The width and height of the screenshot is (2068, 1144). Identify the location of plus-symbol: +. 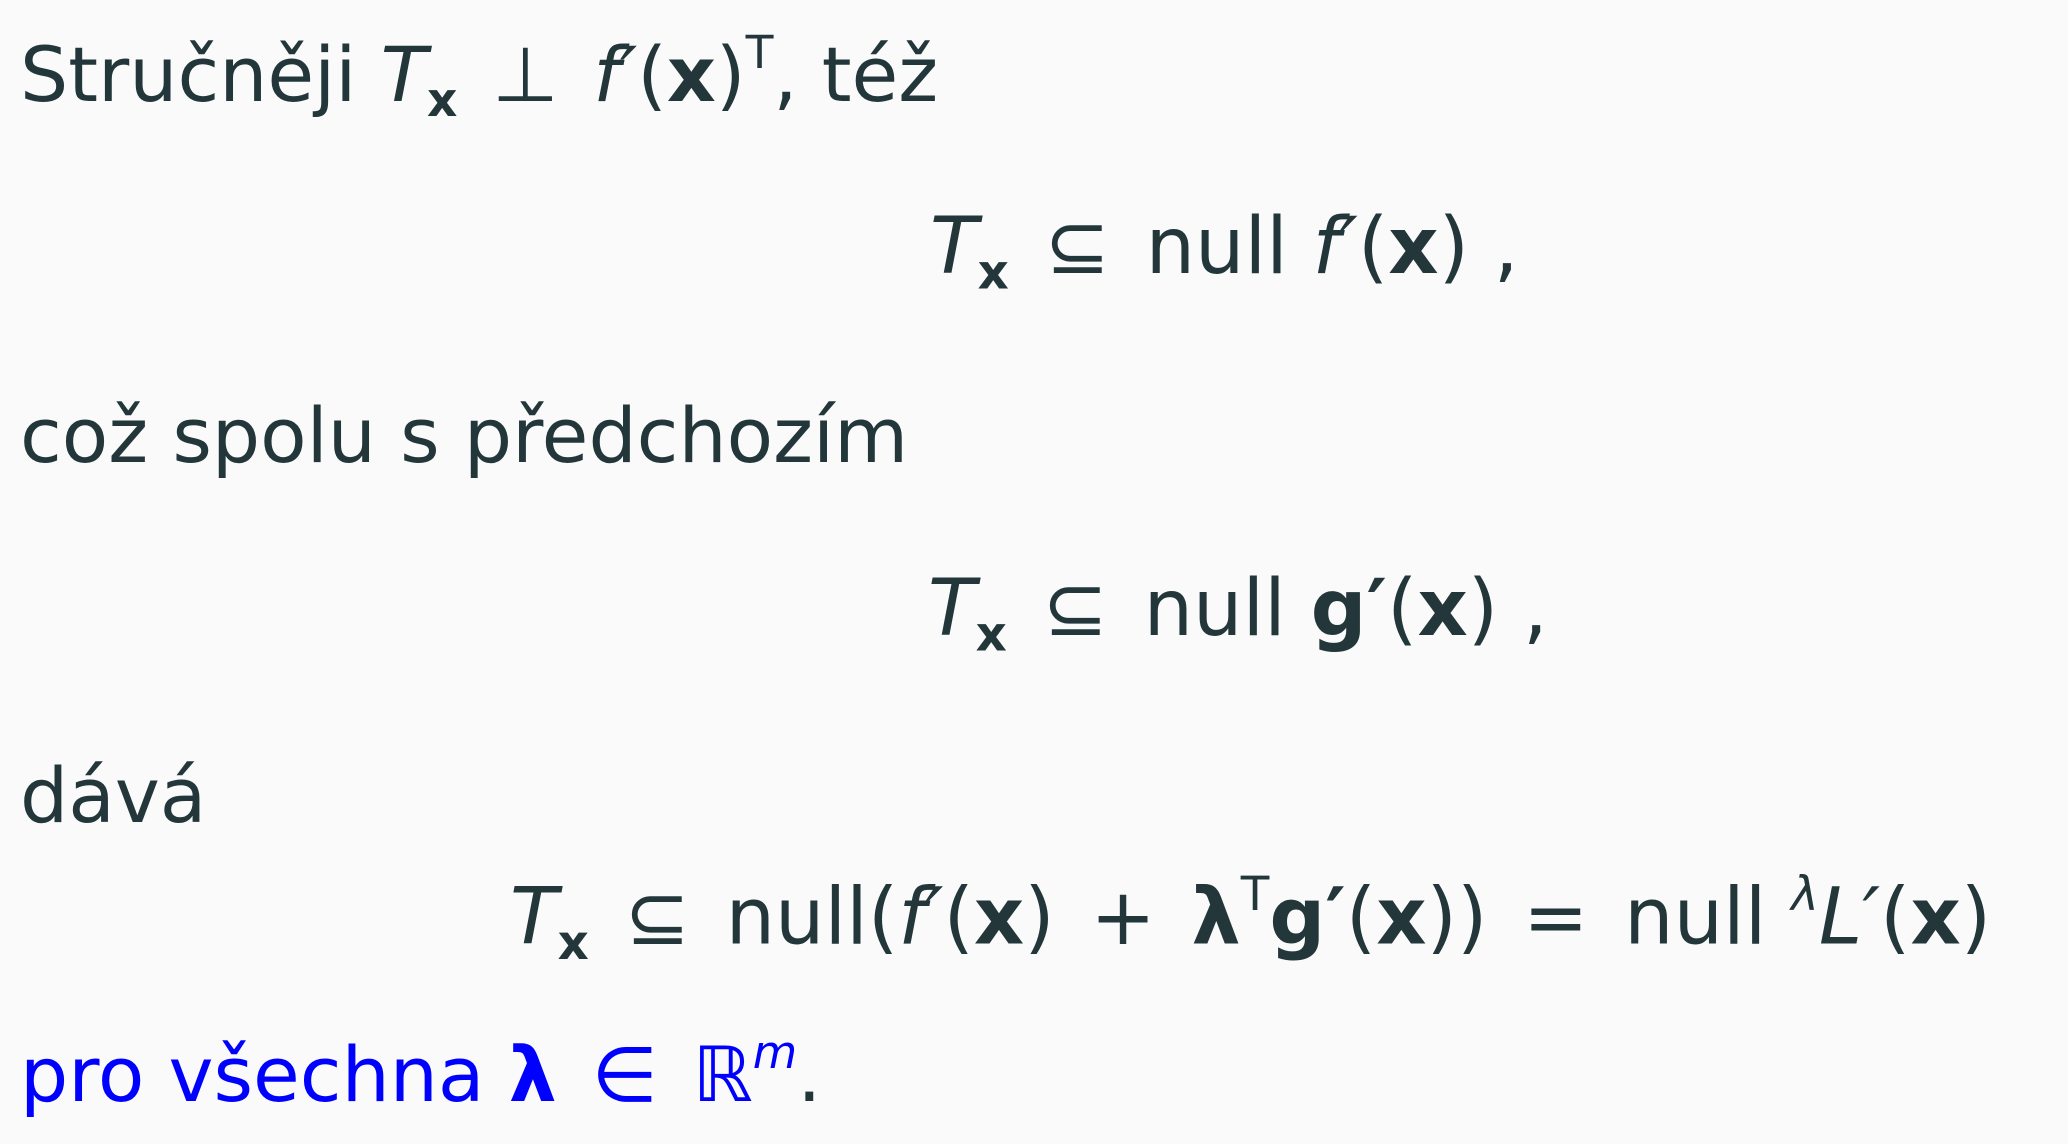
(1123, 917).